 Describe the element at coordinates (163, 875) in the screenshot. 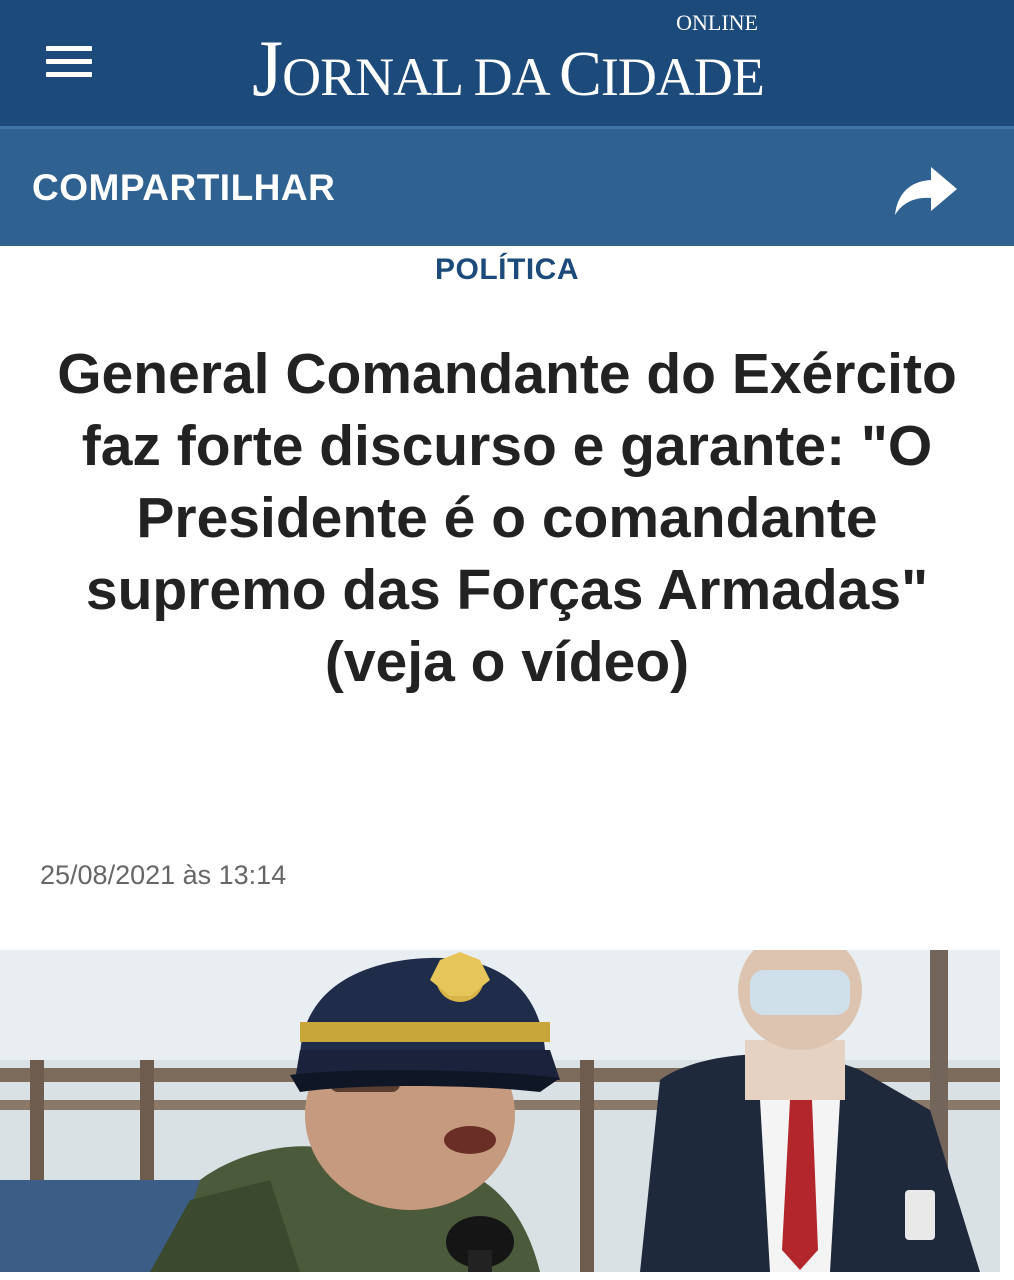

I see `article-date: 25/08/2021 às 13:14` at that location.